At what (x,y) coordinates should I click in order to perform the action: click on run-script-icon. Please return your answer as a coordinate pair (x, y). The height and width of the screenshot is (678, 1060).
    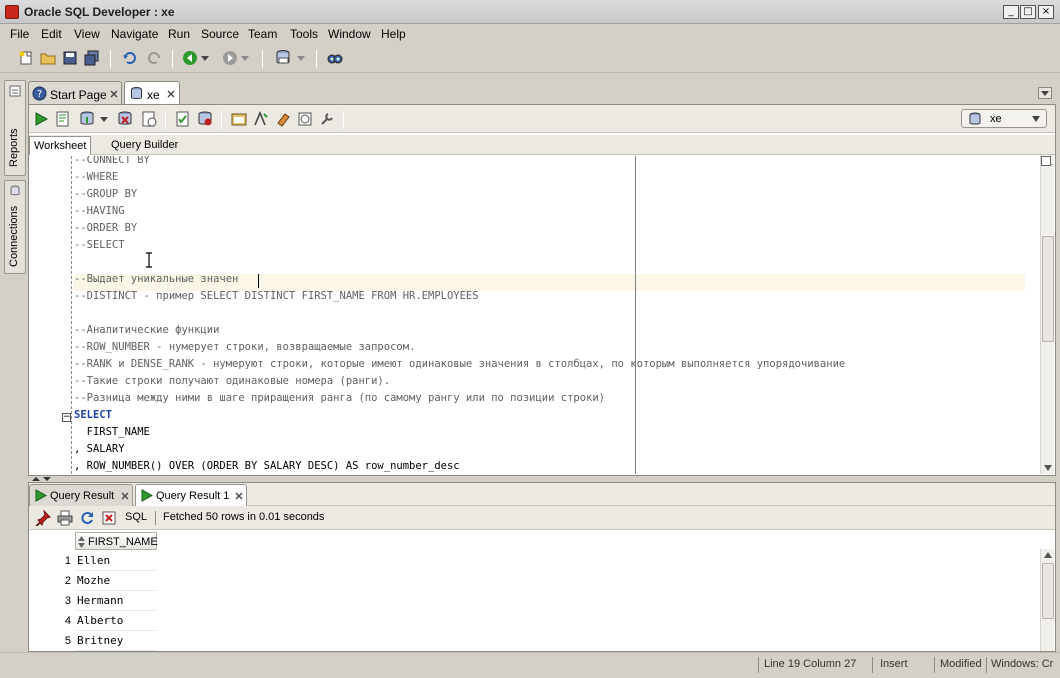
    Looking at the image, I should click on (63, 119).